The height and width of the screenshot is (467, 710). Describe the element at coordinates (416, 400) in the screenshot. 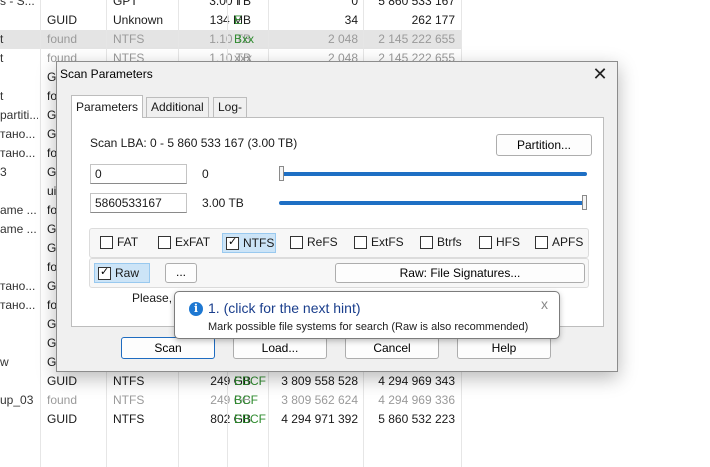

I see `table-cell-s2: 4 294 969 336` at that location.